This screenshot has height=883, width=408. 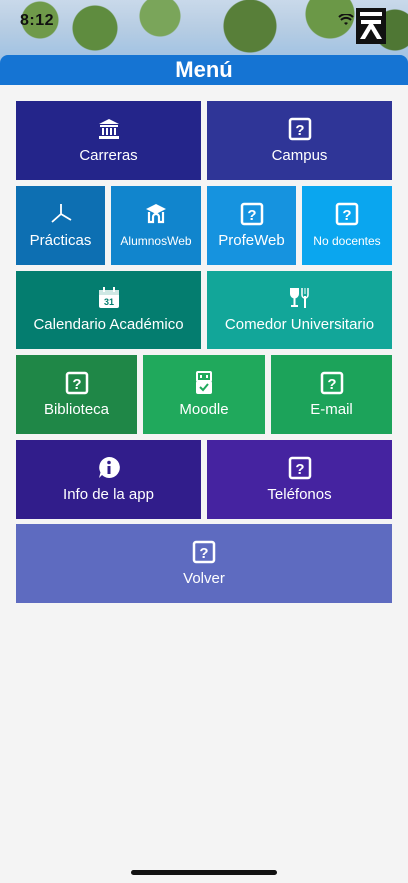 I want to click on page-title: Menú, so click(x=204, y=69).